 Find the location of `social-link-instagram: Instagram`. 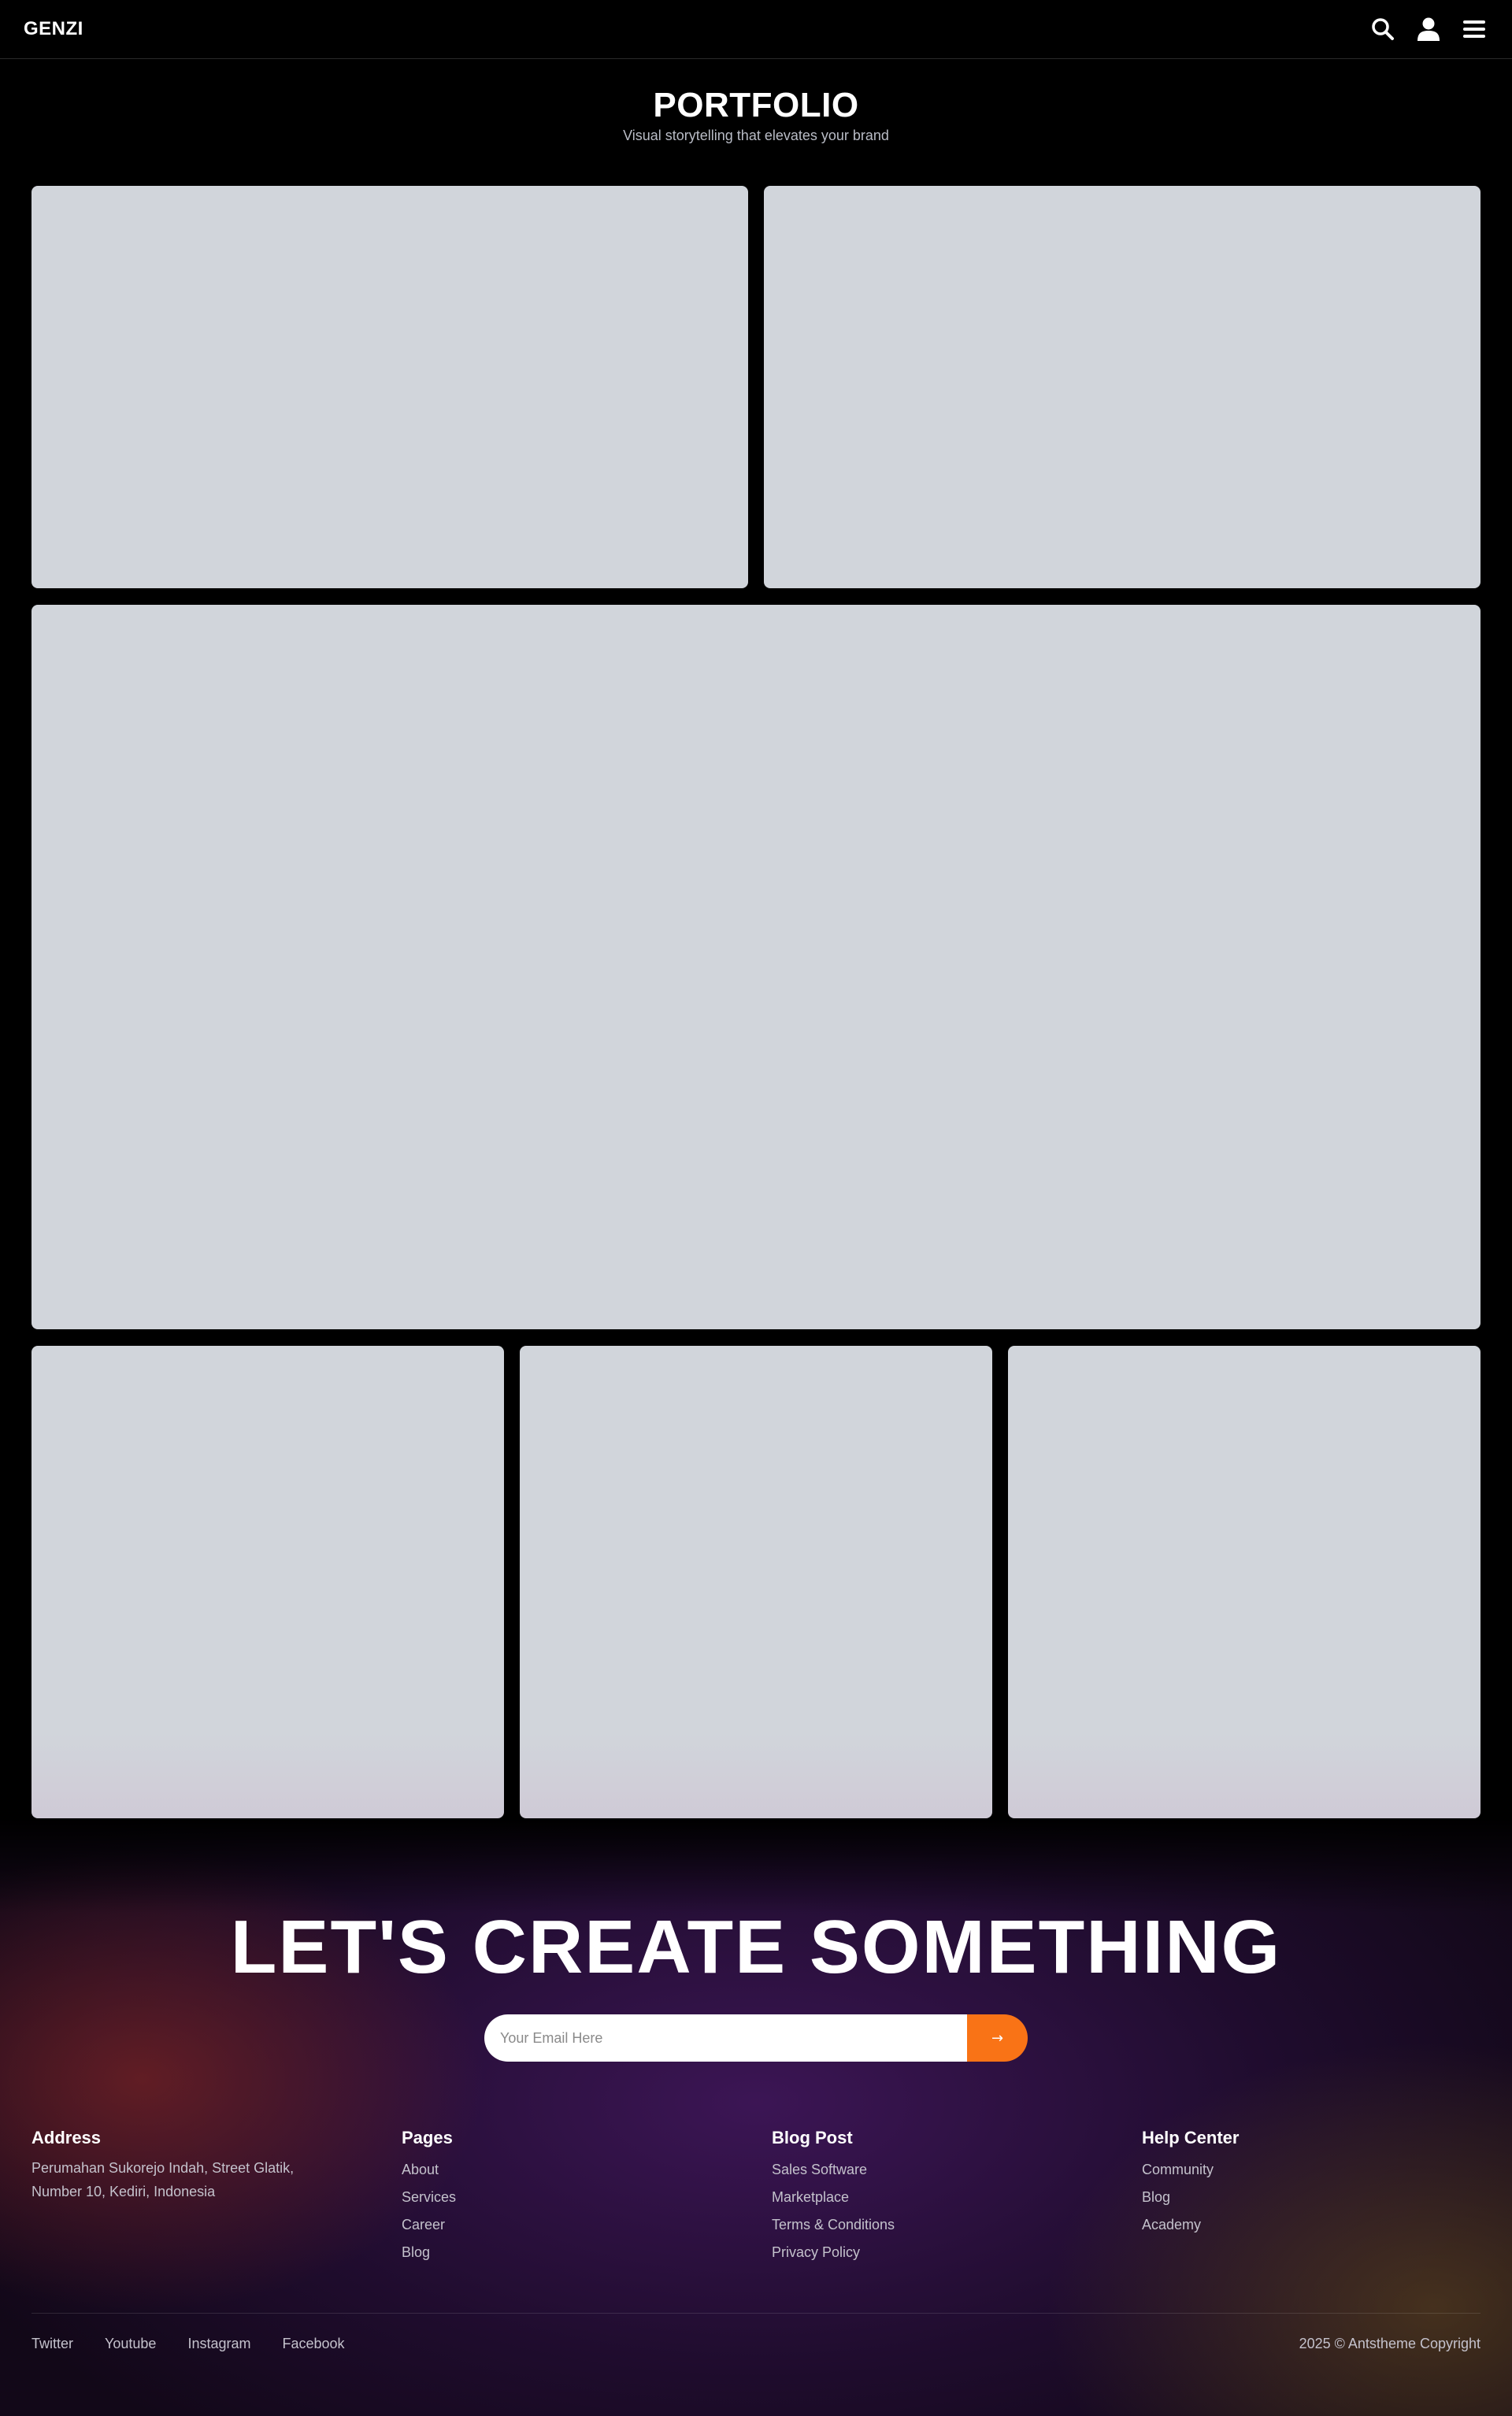

social-link-instagram: Instagram is located at coordinates (218, 2344).